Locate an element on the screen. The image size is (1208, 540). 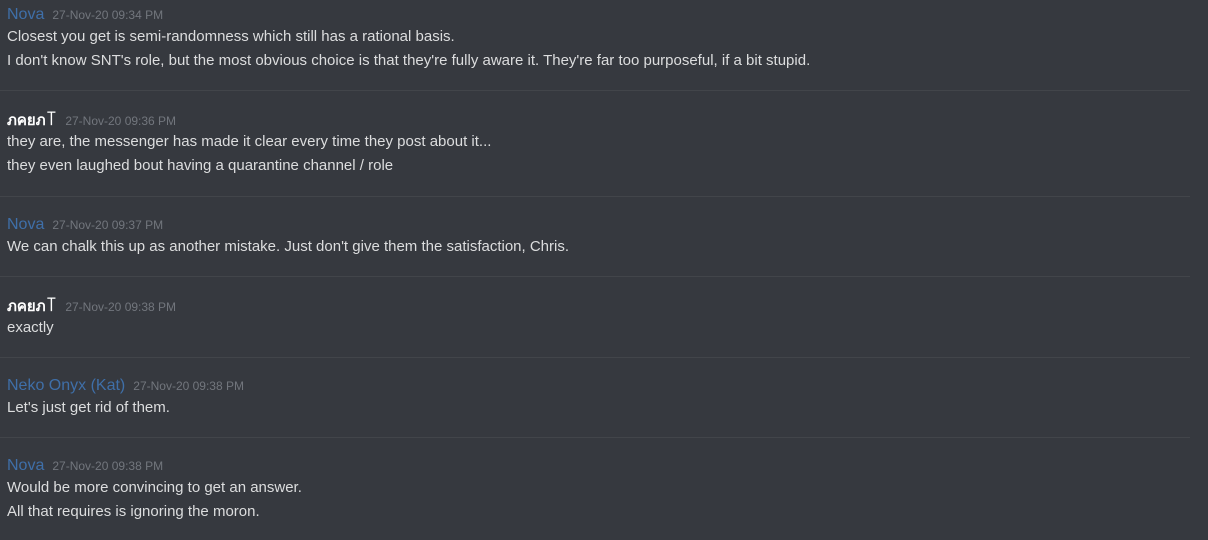
message-text: exactly is located at coordinates (30, 327).